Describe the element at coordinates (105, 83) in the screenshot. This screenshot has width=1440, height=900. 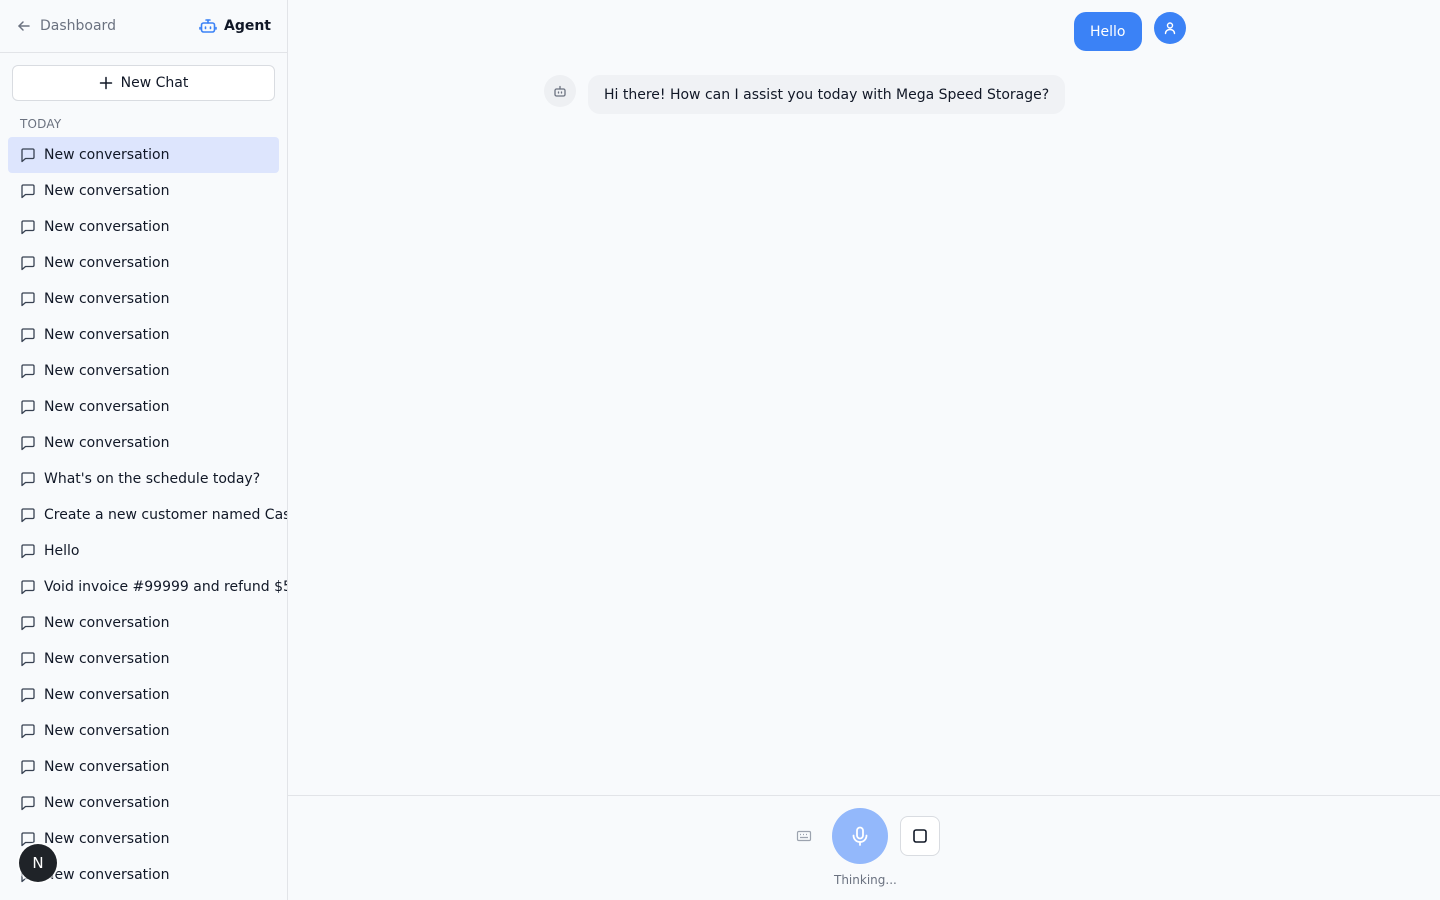
I see `plus-icon` at that location.